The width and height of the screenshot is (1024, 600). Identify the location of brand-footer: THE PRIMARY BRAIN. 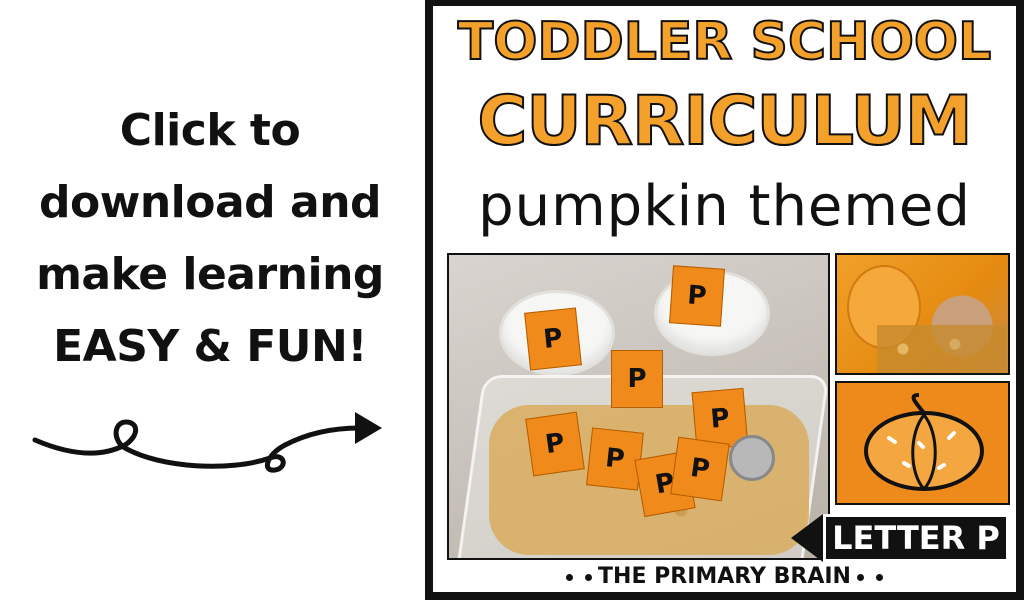
(724, 576).